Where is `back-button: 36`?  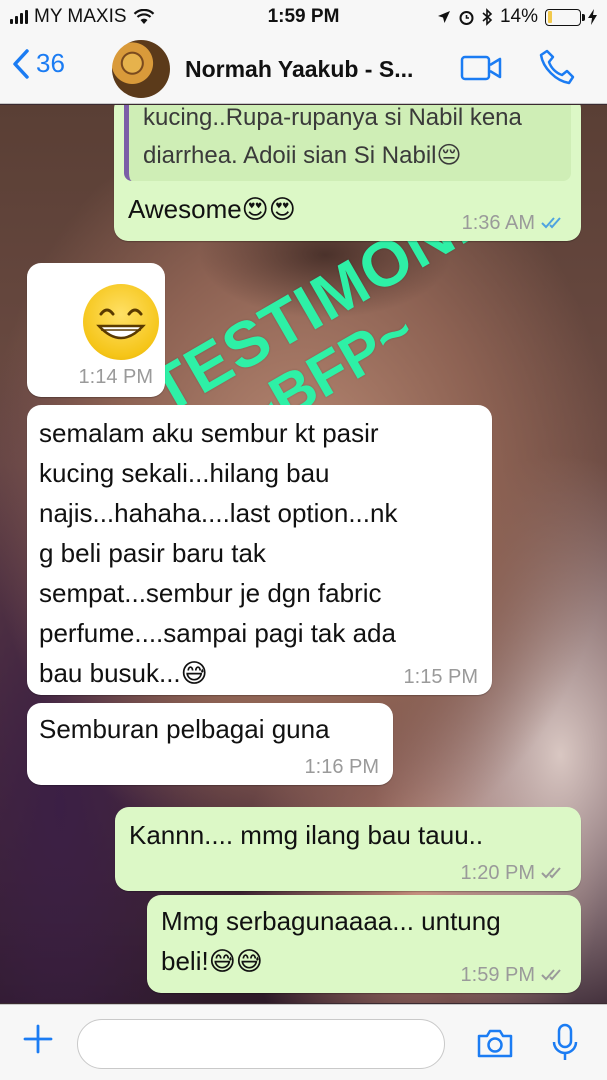
back-button: 36 is located at coordinates (38, 63).